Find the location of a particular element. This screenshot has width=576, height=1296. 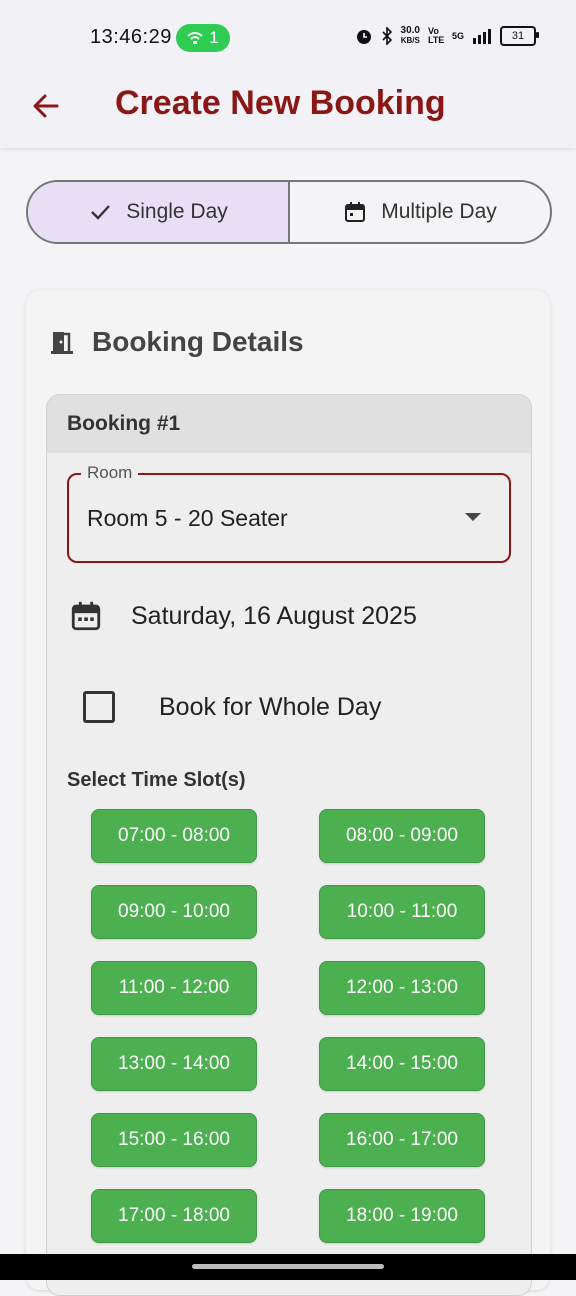

time-slot-button: 15:00 - 16:00 is located at coordinates (174, 1140).